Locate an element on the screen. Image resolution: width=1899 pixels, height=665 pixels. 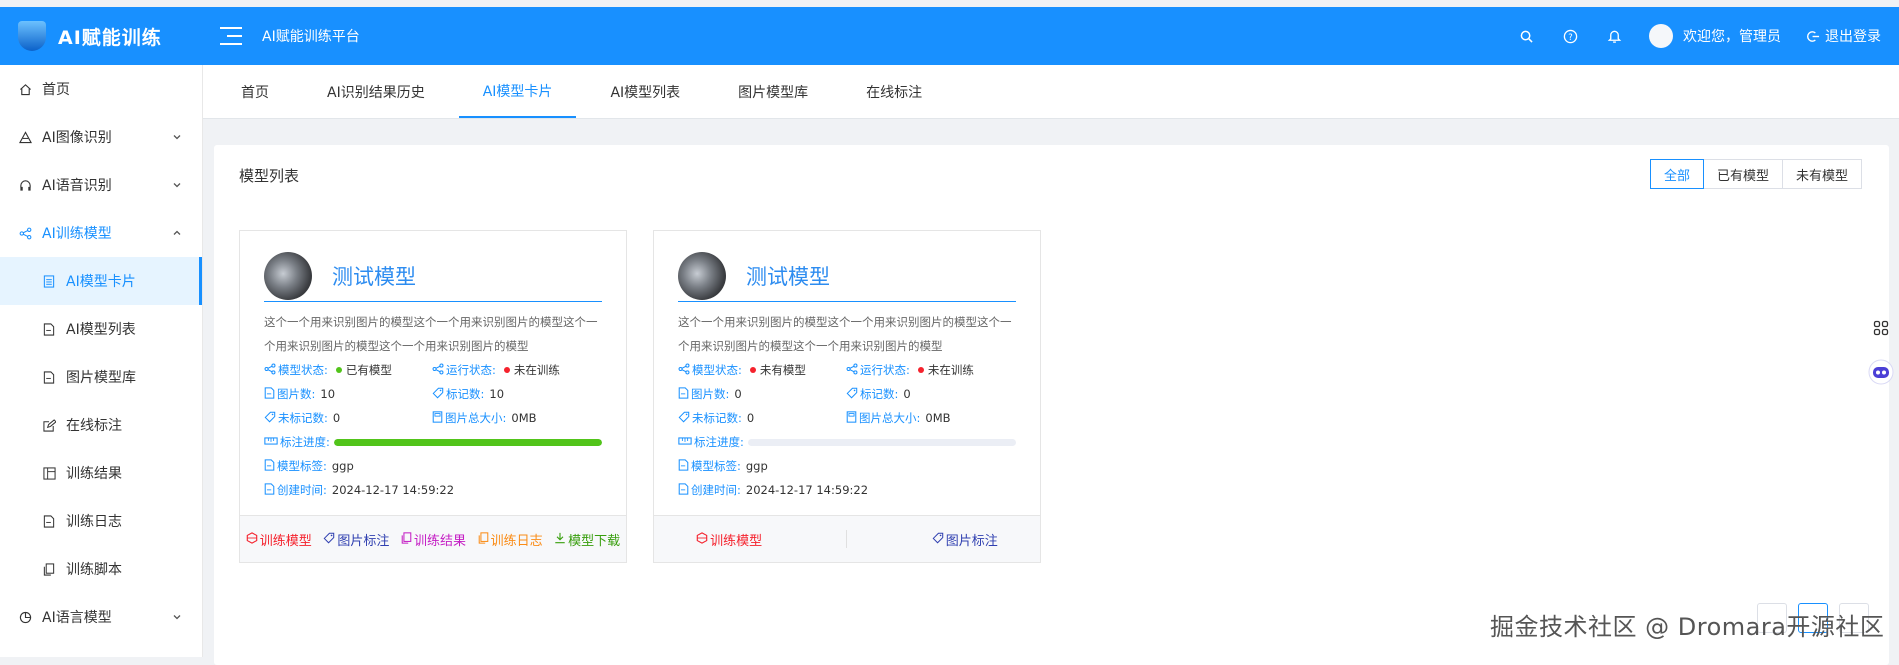
help-icon: ? is located at coordinates (1570, 36).